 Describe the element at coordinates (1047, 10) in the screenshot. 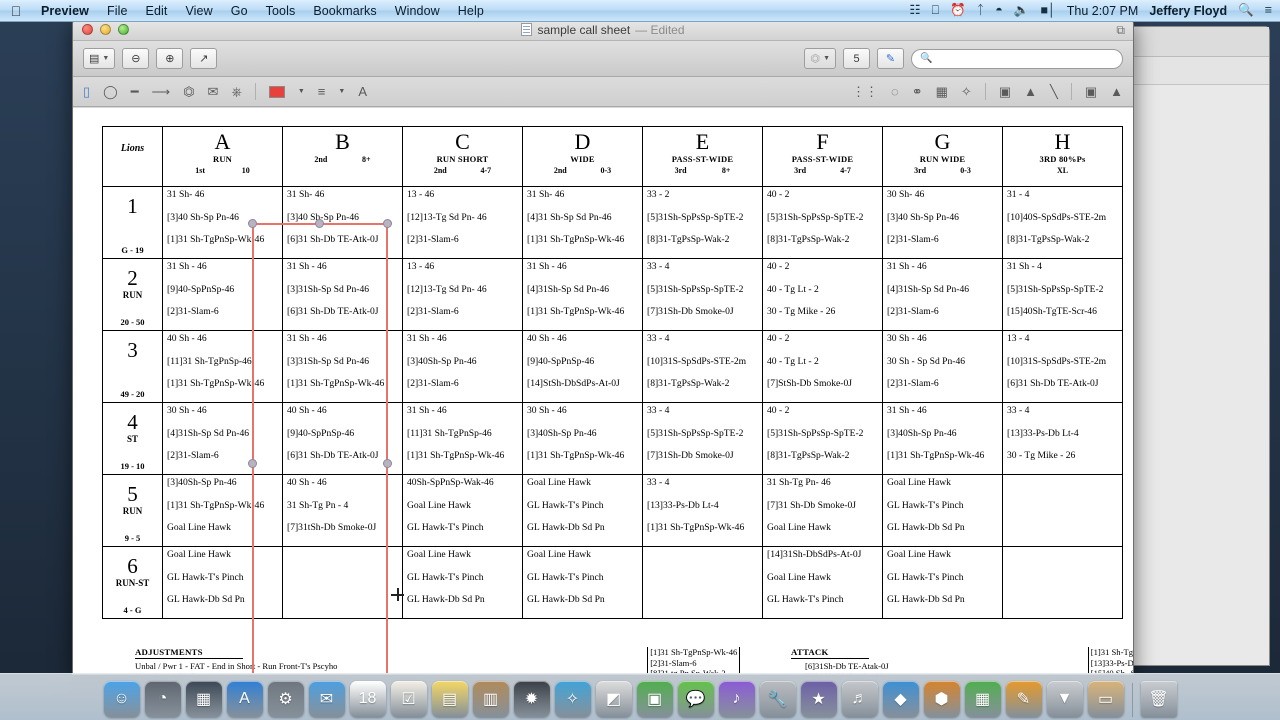

I see `battery-icon: ■│` at that location.